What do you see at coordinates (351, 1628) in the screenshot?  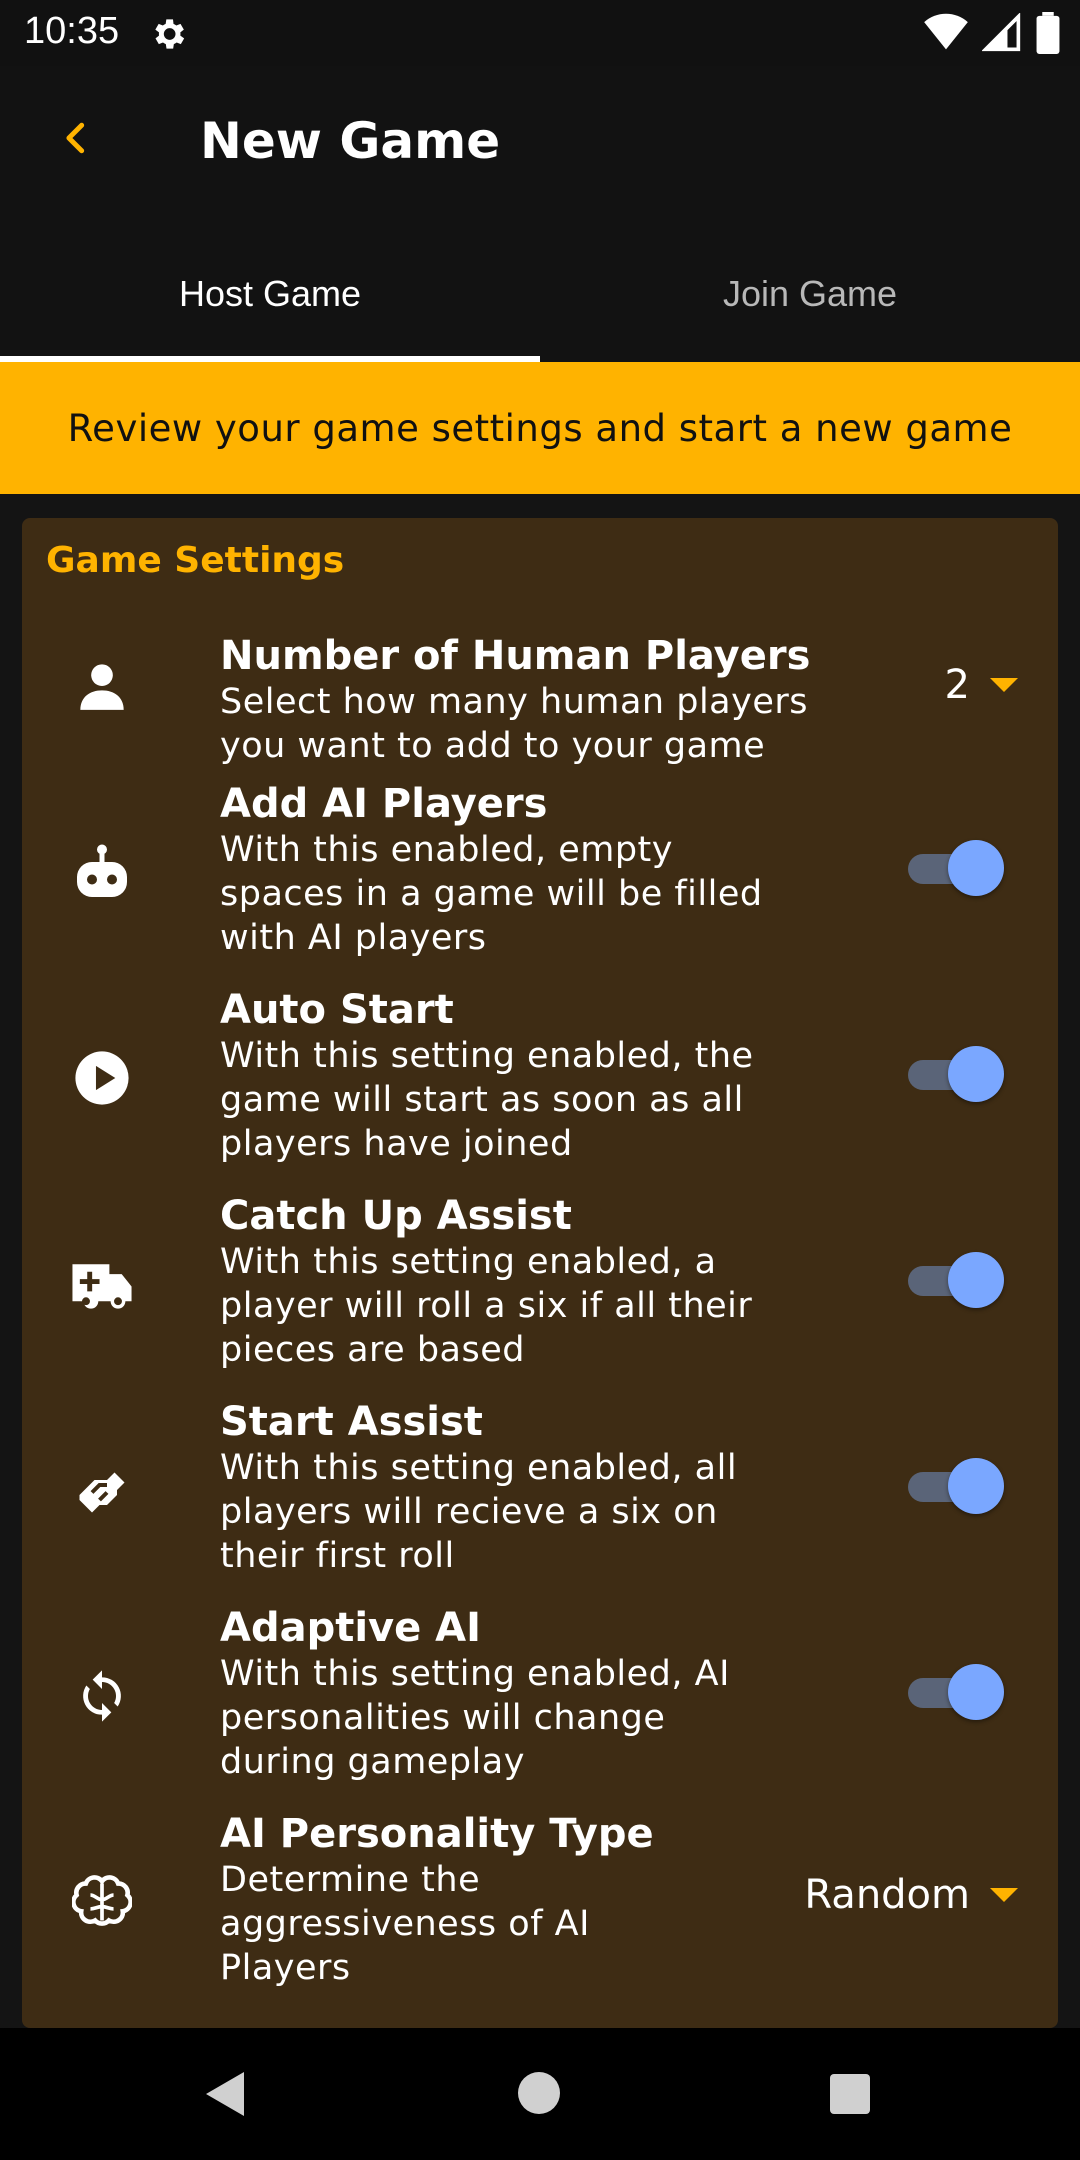 I see `setting-title: Adaptive AI` at bounding box center [351, 1628].